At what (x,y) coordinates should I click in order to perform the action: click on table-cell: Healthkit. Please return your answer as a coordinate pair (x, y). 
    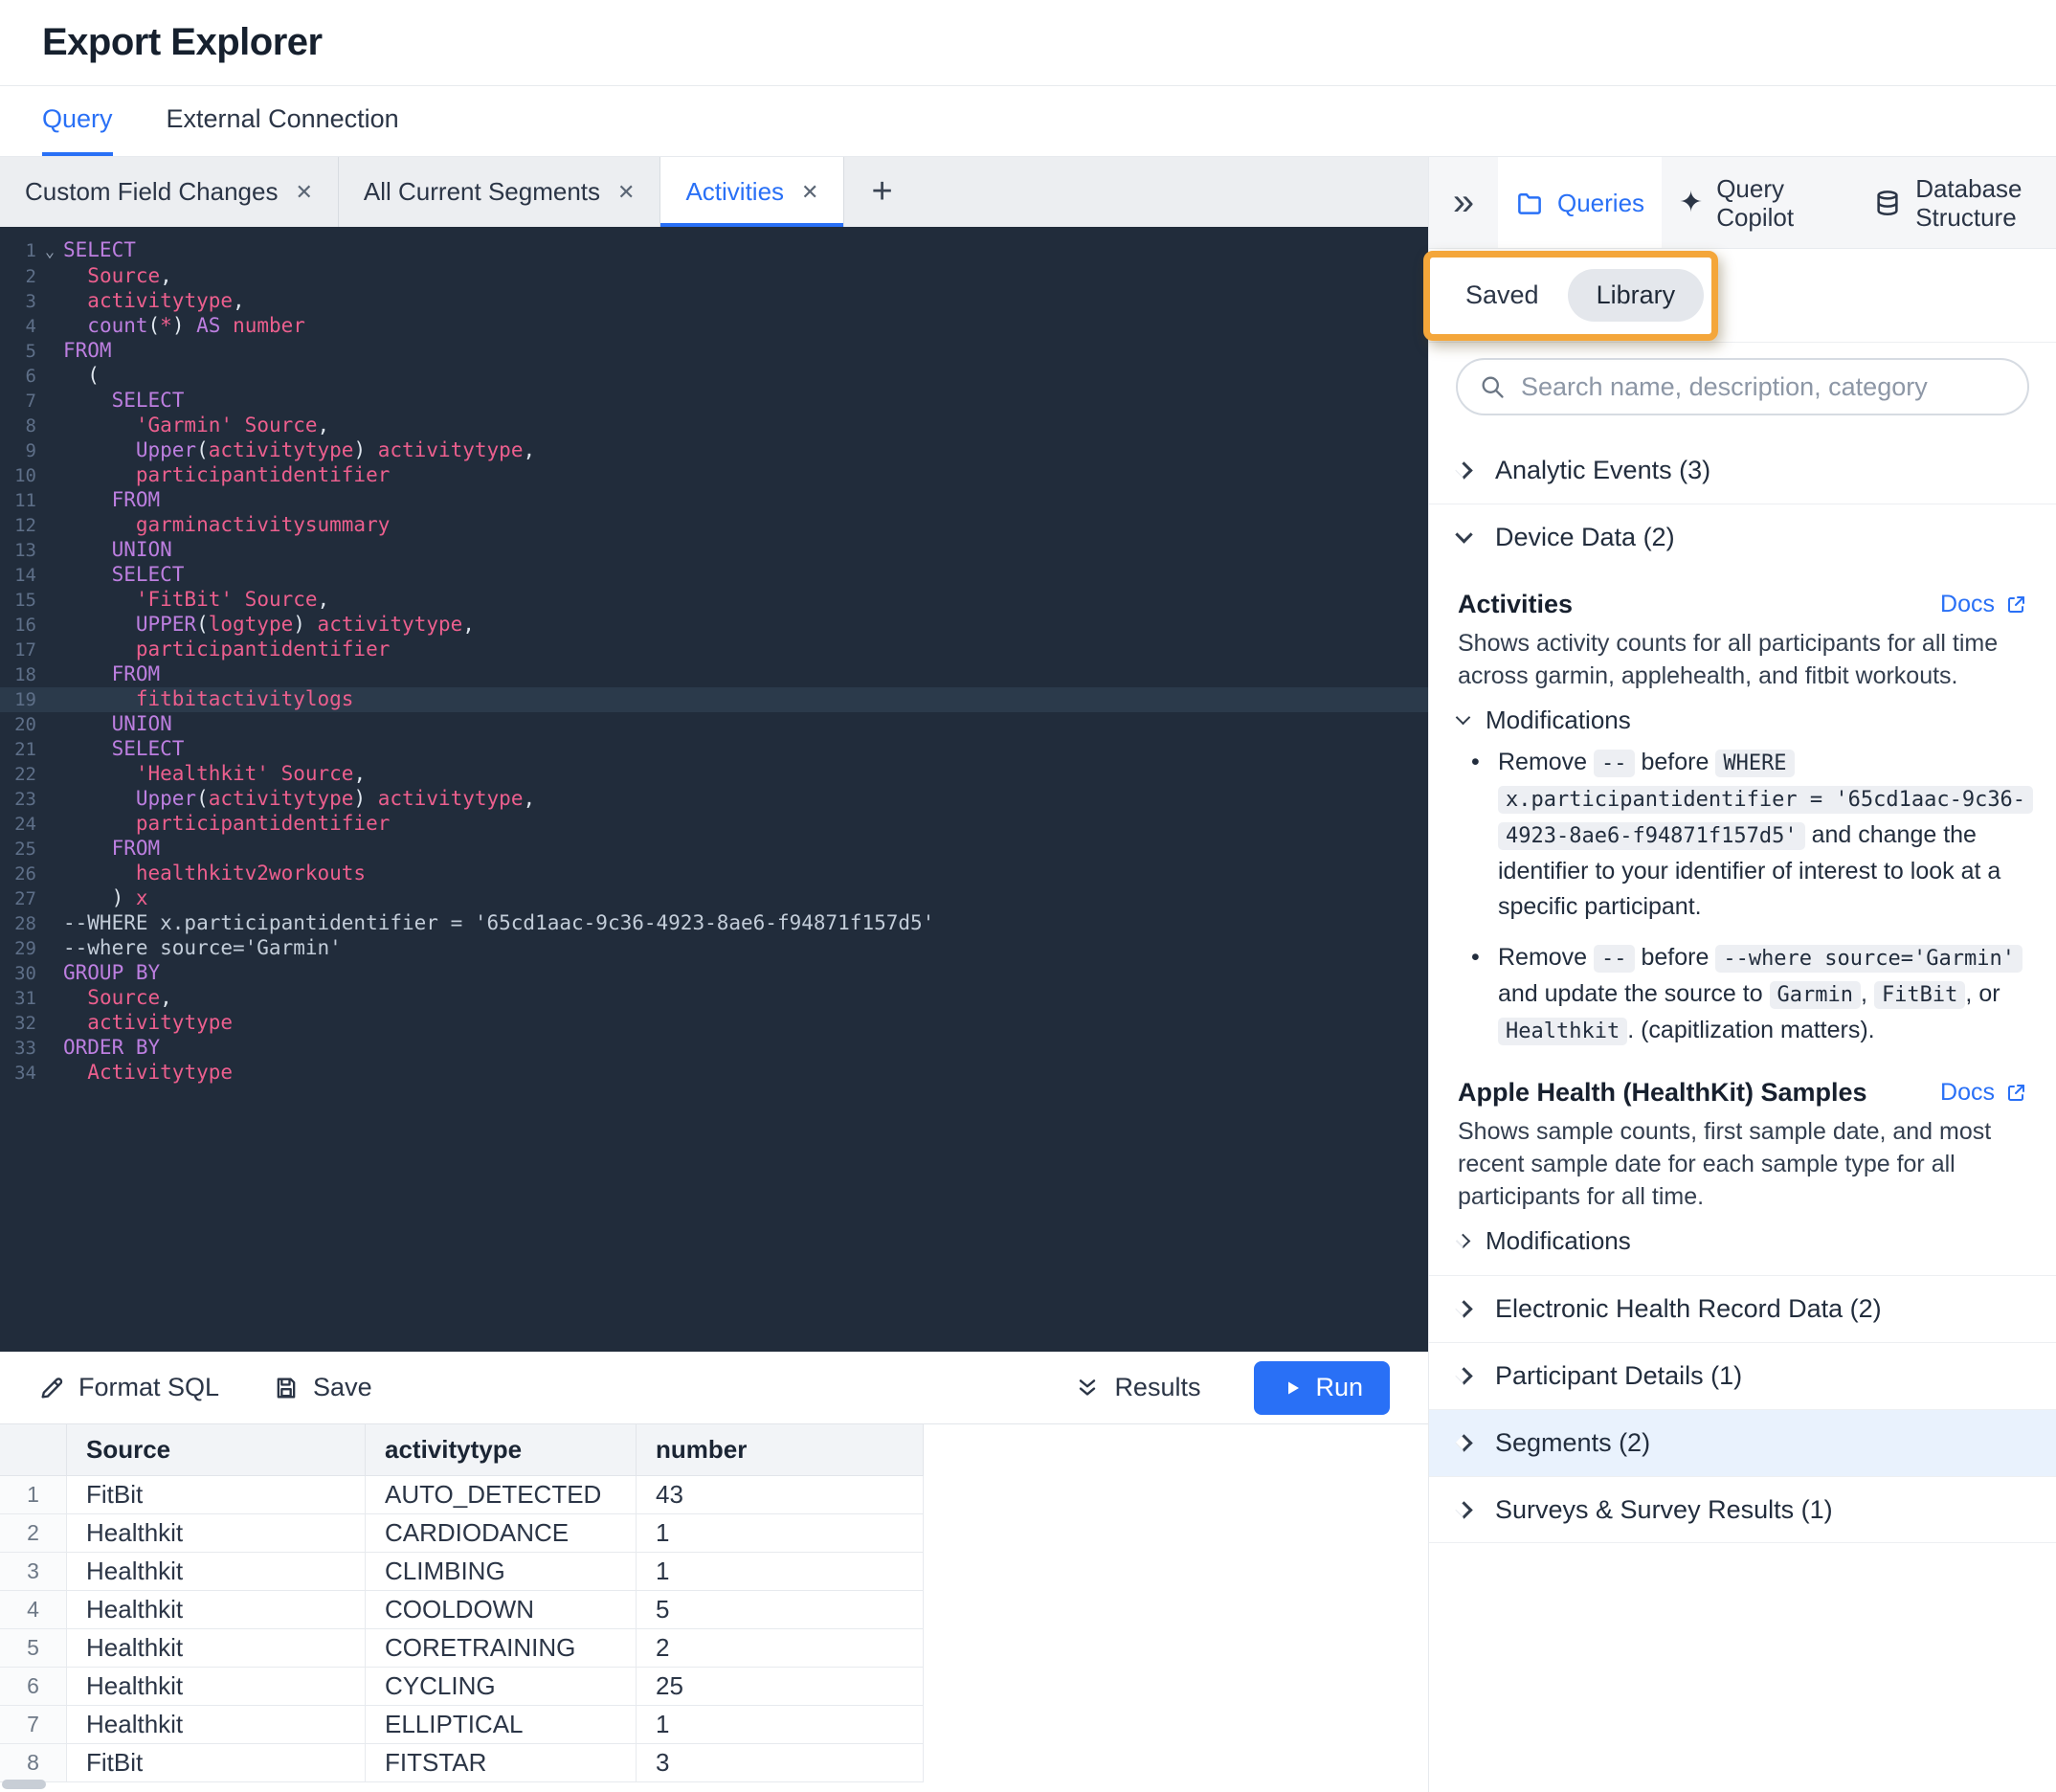
    Looking at the image, I should click on (216, 1687).